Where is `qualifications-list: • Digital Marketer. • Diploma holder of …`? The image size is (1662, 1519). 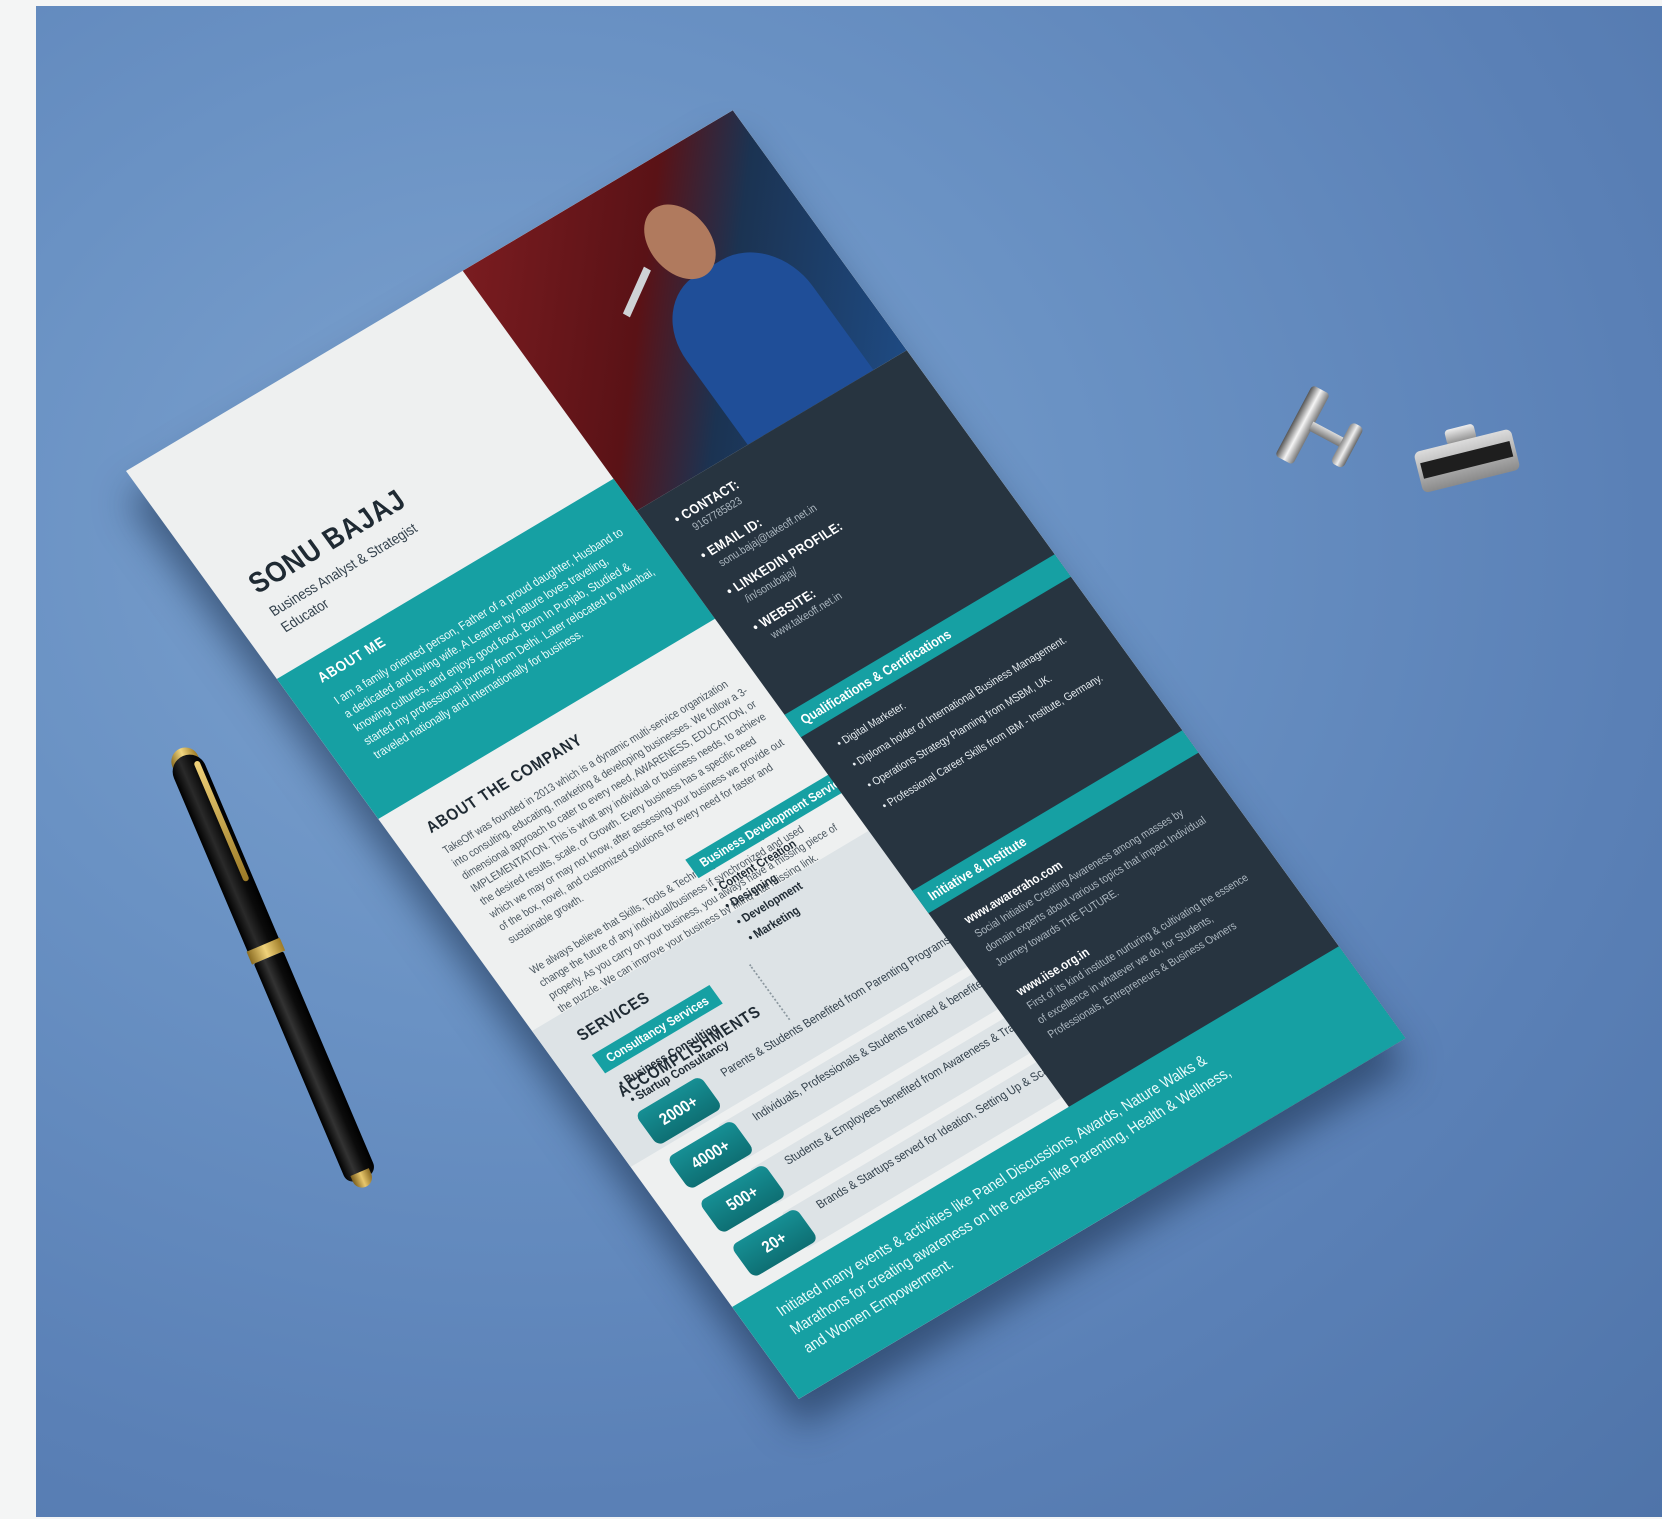
qualifications-list: • Digital Marketer. • Diploma holder of … is located at coordinates (972, 710).